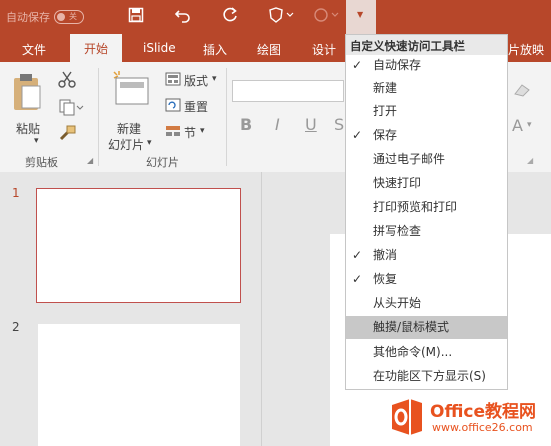 This screenshot has height=446, width=551. I want to click on tab-draw: 绘图, so click(269, 49).